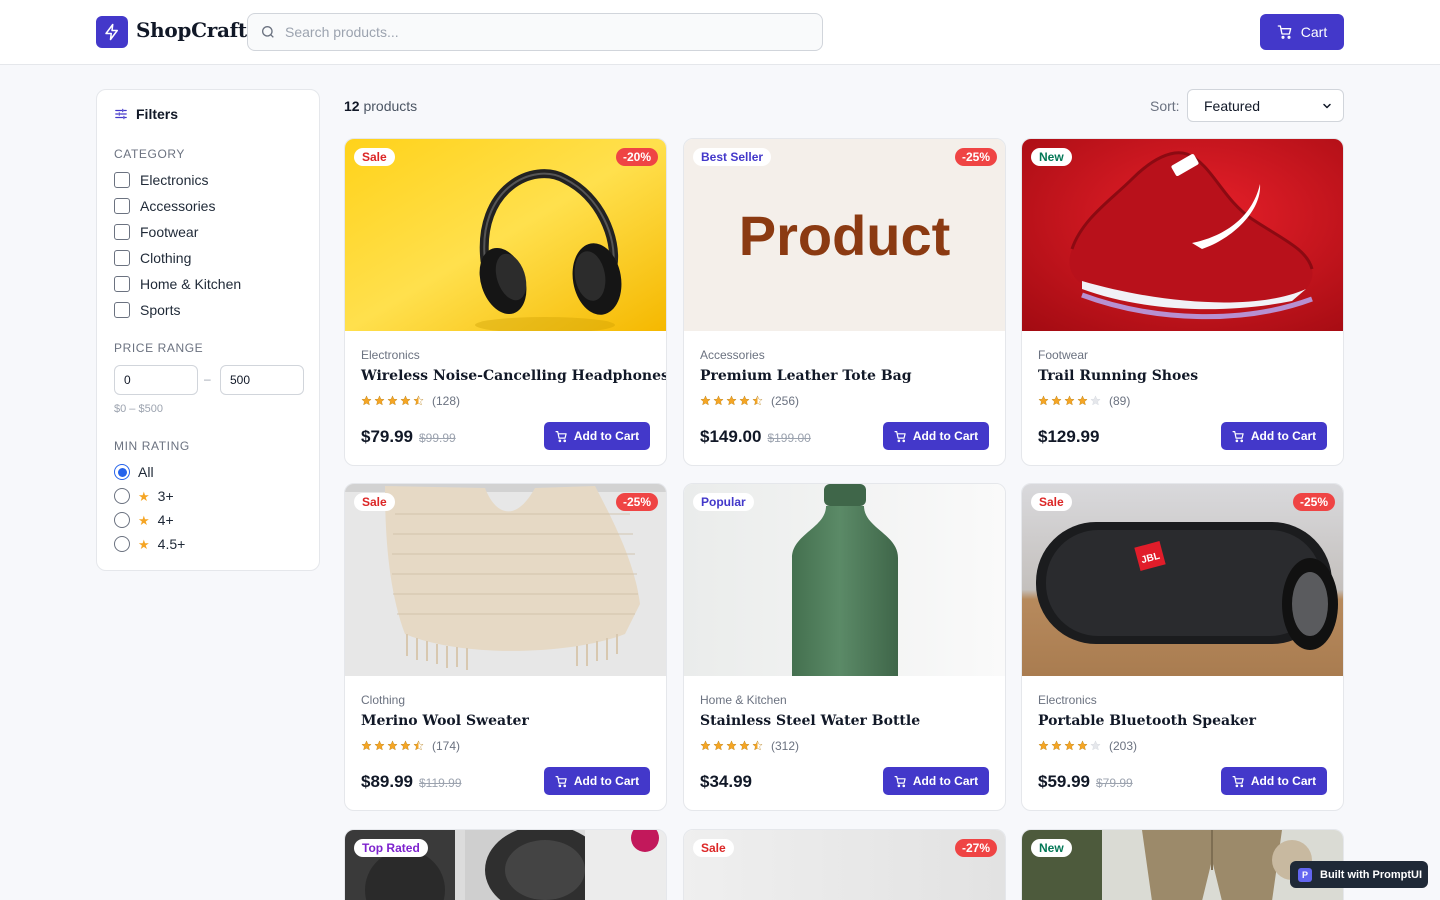 Image resolution: width=1440 pixels, height=900 pixels. Describe the element at coordinates (1232, 105) in the screenshot. I see `sort-value: Featured` at that location.